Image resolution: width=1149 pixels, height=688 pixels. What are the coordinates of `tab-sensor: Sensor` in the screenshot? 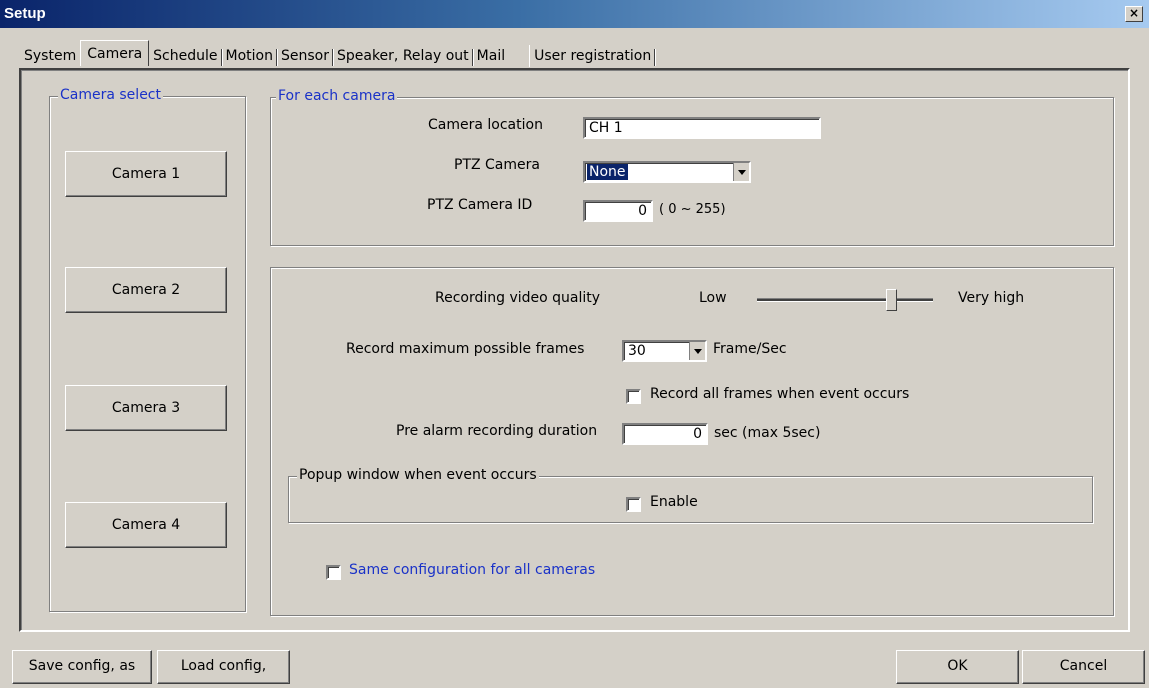 It's located at (305, 56).